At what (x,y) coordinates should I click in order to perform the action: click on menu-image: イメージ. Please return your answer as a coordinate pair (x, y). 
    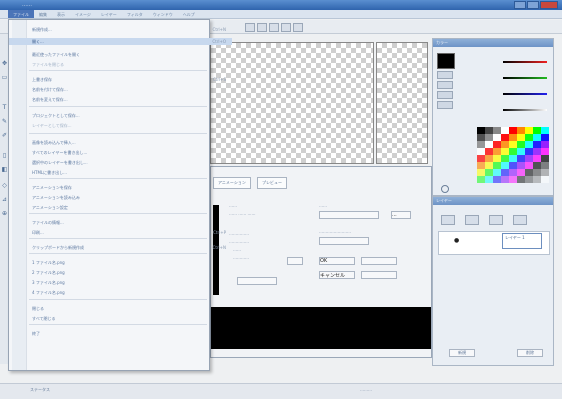
    Looking at the image, I should click on (83, 14).